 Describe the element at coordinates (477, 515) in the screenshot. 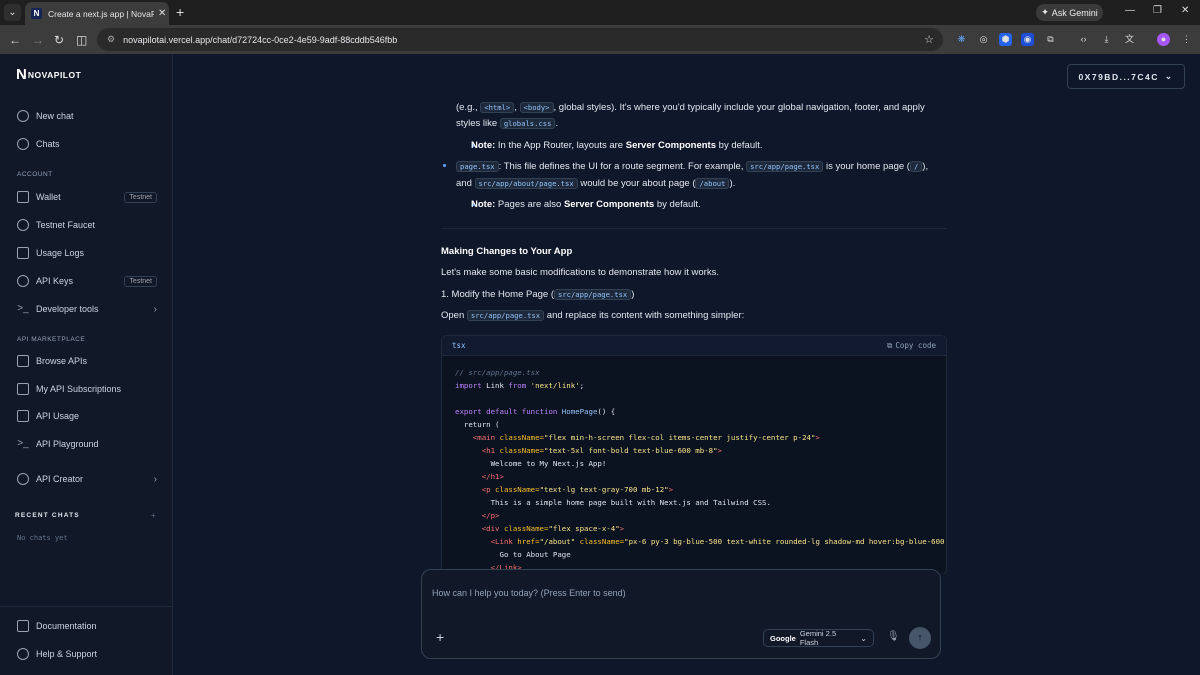

I see `code-line: </p>` at that location.